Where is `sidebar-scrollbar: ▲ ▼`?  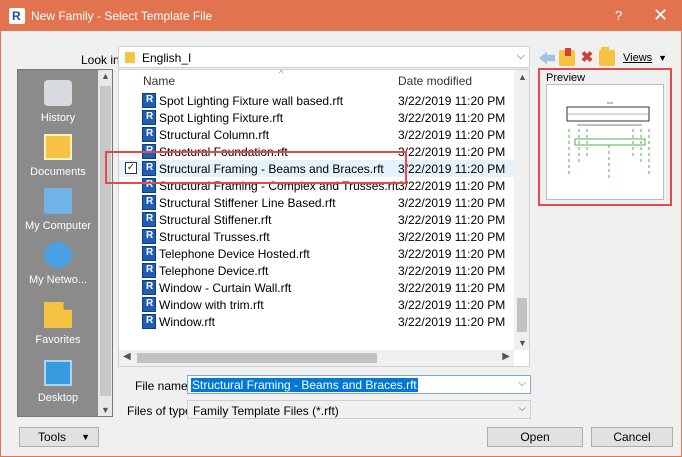 sidebar-scrollbar: ▲ ▼ is located at coordinates (105, 243).